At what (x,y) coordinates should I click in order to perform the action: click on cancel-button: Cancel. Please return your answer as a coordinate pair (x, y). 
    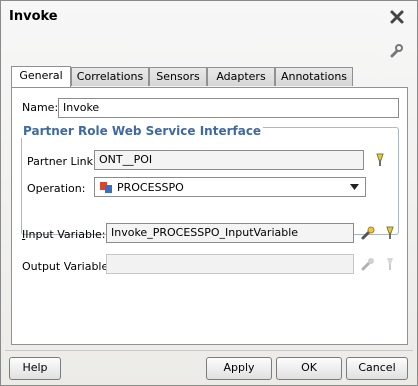
    Looking at the image, I should click on (377, 368).